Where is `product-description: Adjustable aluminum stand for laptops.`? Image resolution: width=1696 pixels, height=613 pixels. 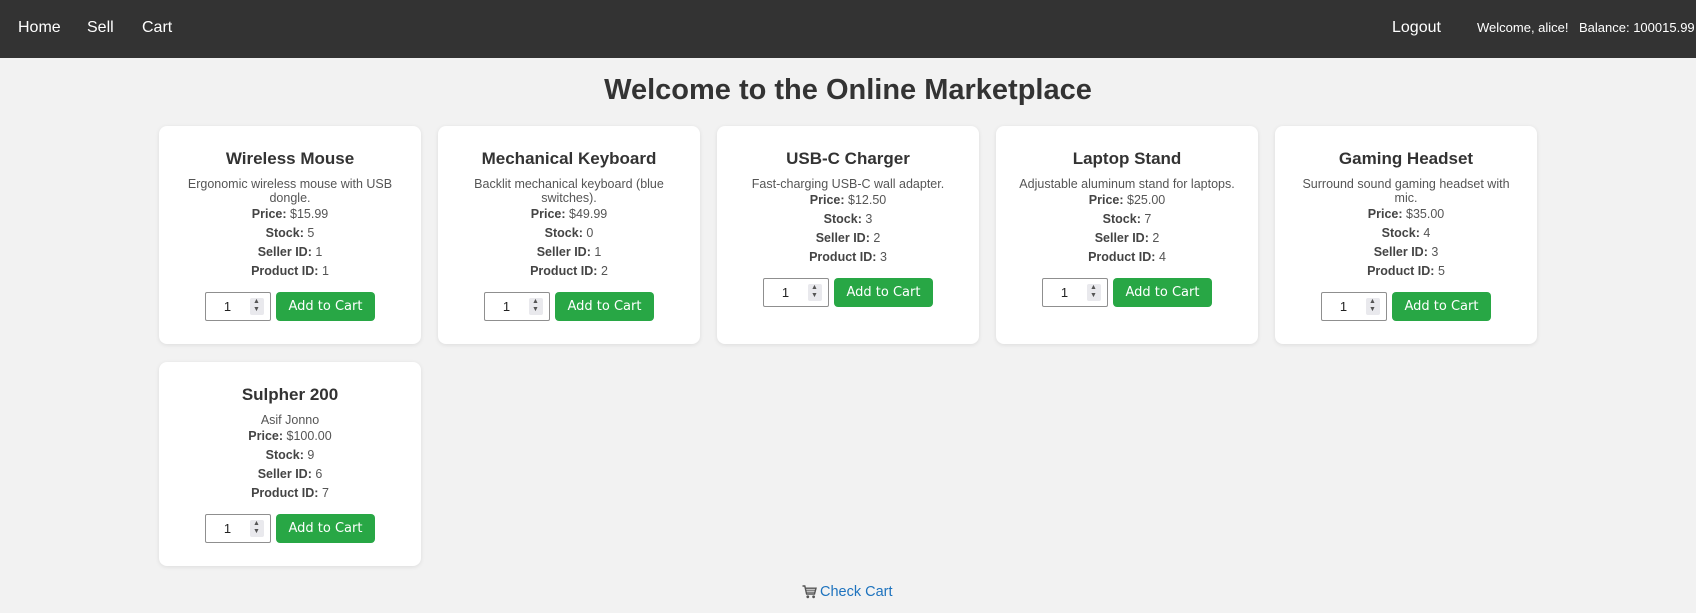 product-description: Adjustable aluminum stand for laptops. is located at coordinates (1127, 184).